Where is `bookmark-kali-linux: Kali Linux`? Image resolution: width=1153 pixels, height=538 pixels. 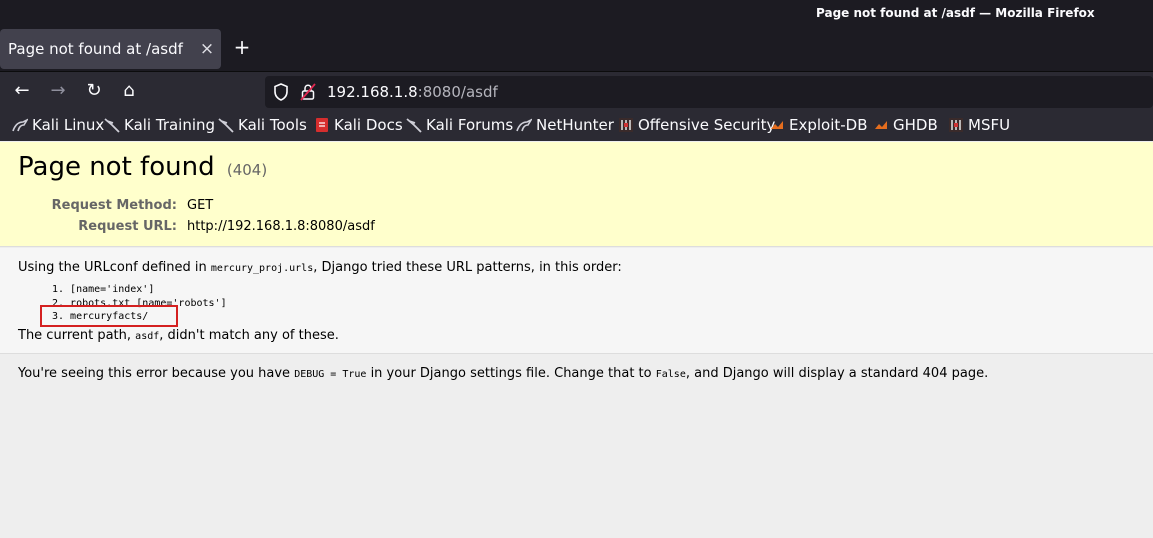
bookmark-kali-linux: Kali Linux is located at coordinates (58, 125).